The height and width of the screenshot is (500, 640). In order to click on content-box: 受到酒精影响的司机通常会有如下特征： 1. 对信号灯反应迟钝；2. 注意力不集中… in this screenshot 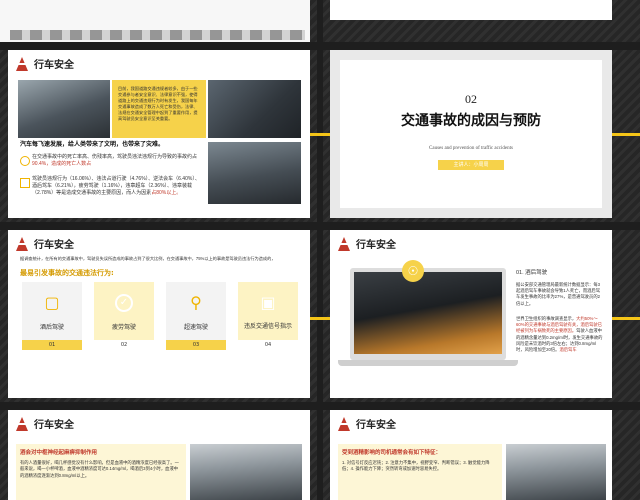, I will do `click(420, 472)`.